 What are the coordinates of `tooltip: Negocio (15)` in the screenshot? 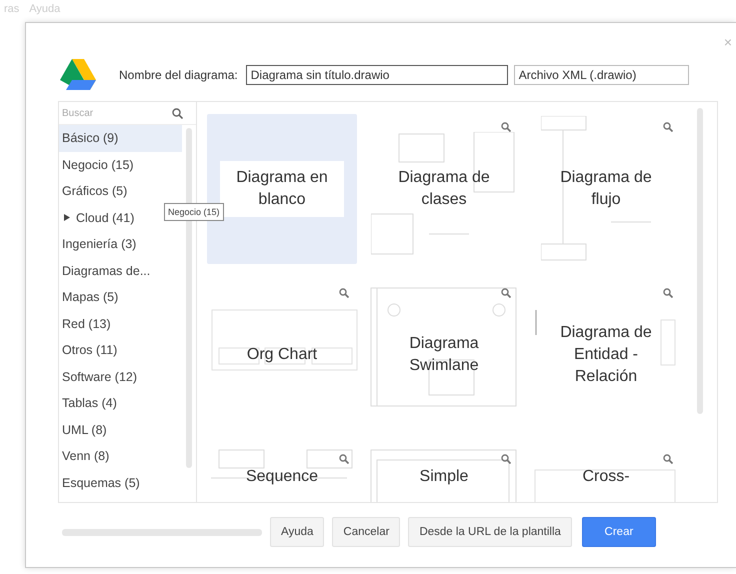 It's located at (194, 212).